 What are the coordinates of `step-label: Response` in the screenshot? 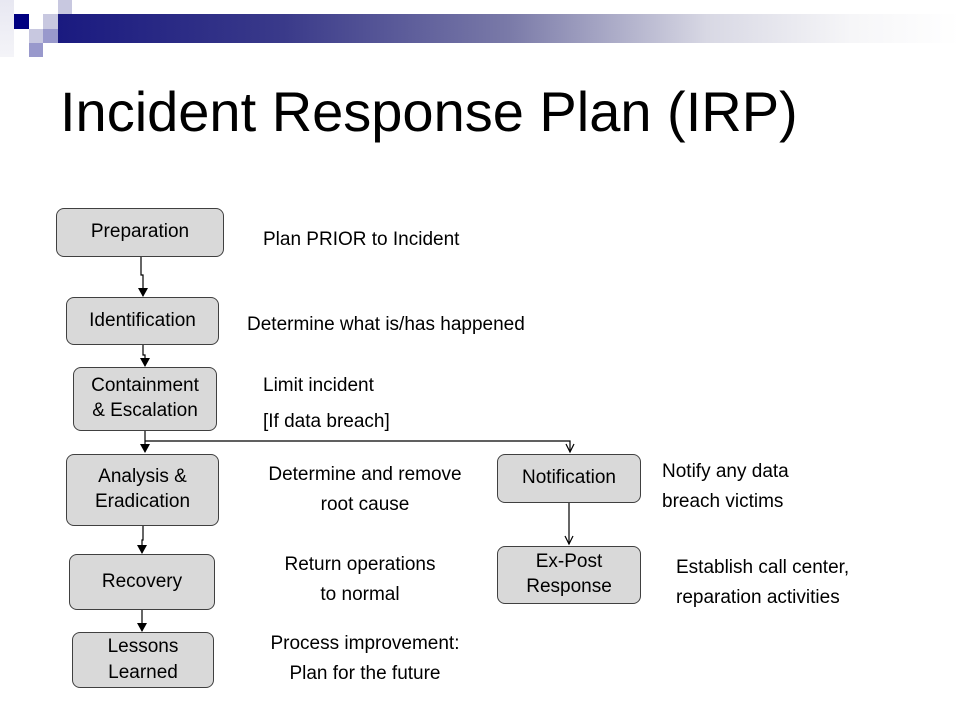 It's located at (569, 586).